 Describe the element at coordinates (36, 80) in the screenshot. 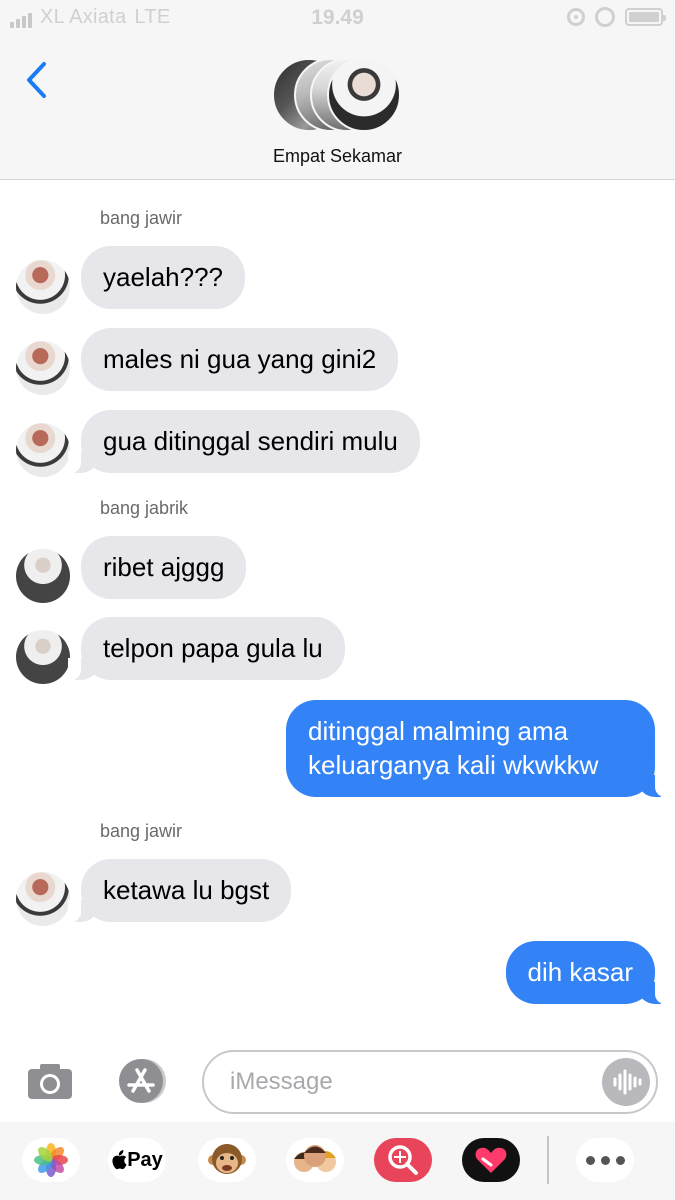

I see `chevron-left-icon` at that location.